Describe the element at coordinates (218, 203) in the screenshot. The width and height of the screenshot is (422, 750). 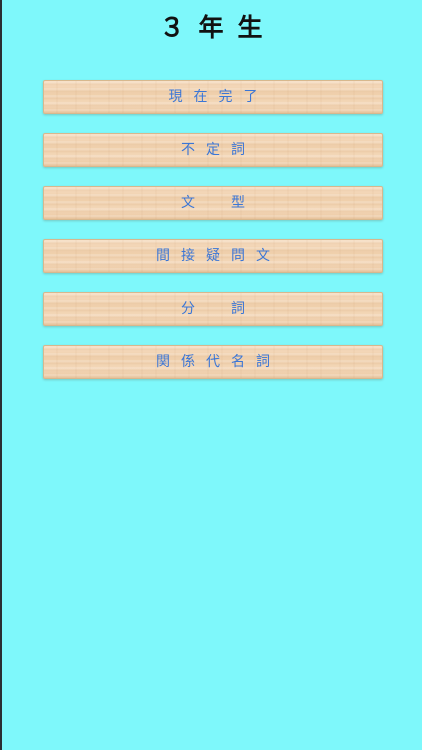
I see `menu-button-label: 文 型` at that location.